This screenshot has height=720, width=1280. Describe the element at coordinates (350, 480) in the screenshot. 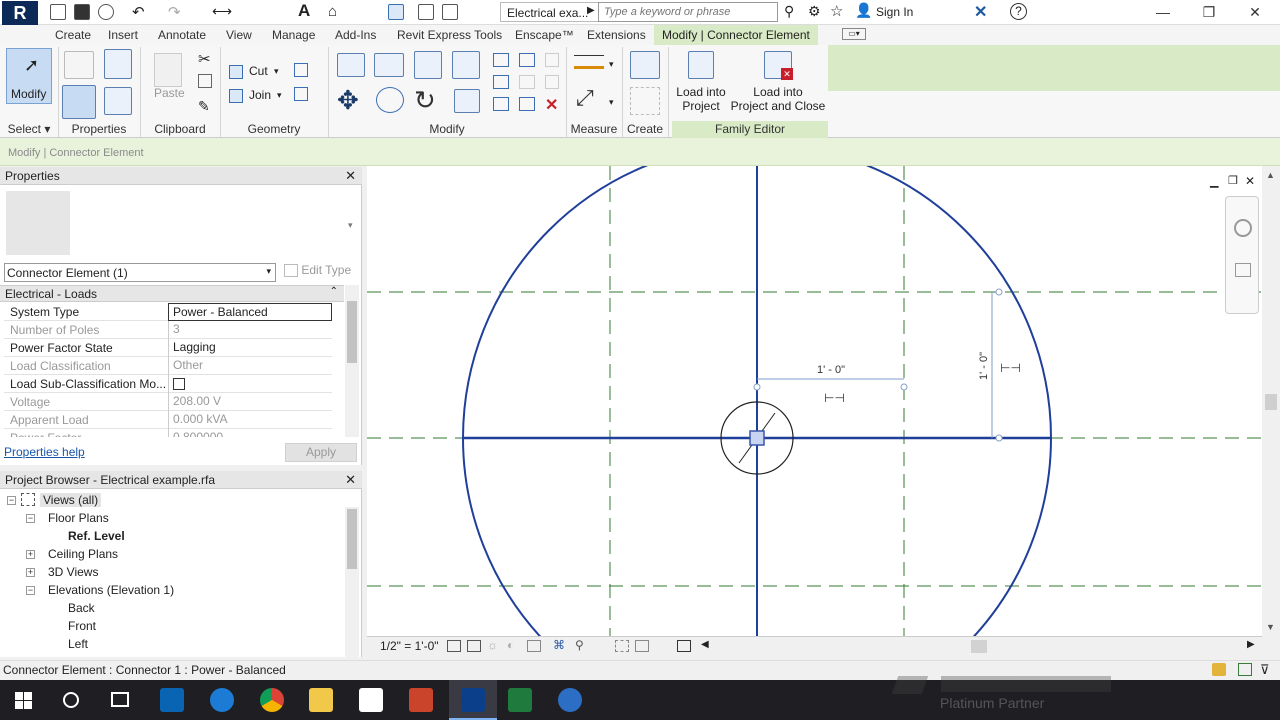

I see `project-browser-close-icon: ✕` at that location.